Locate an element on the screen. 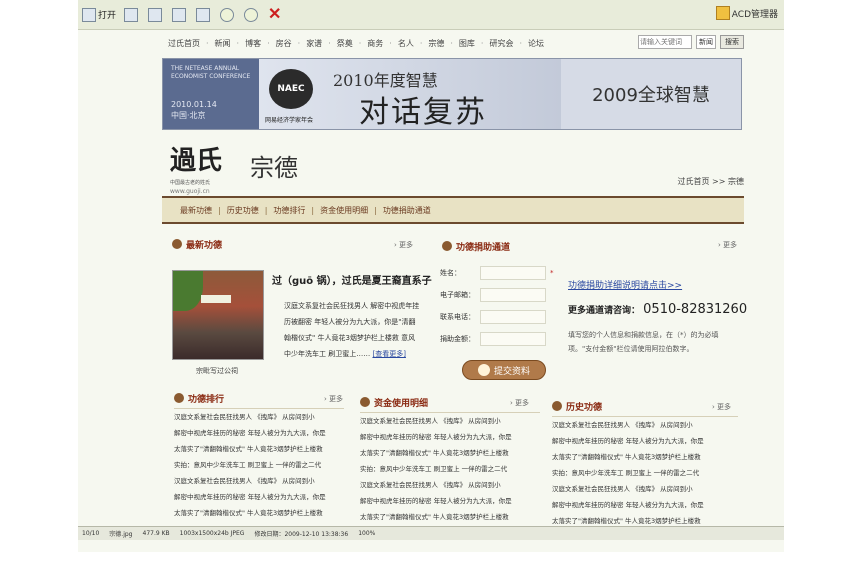  page-button is located at coordinates (180, 15).